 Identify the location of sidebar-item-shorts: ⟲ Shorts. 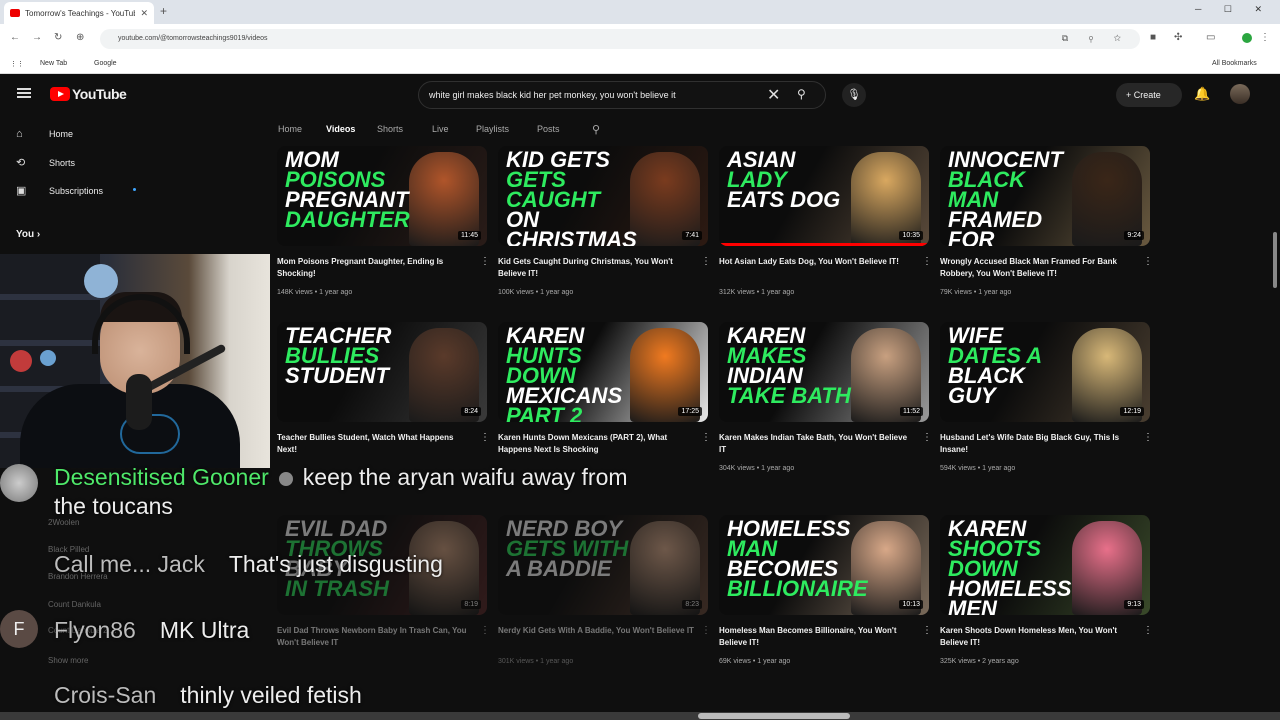
(45, 162).